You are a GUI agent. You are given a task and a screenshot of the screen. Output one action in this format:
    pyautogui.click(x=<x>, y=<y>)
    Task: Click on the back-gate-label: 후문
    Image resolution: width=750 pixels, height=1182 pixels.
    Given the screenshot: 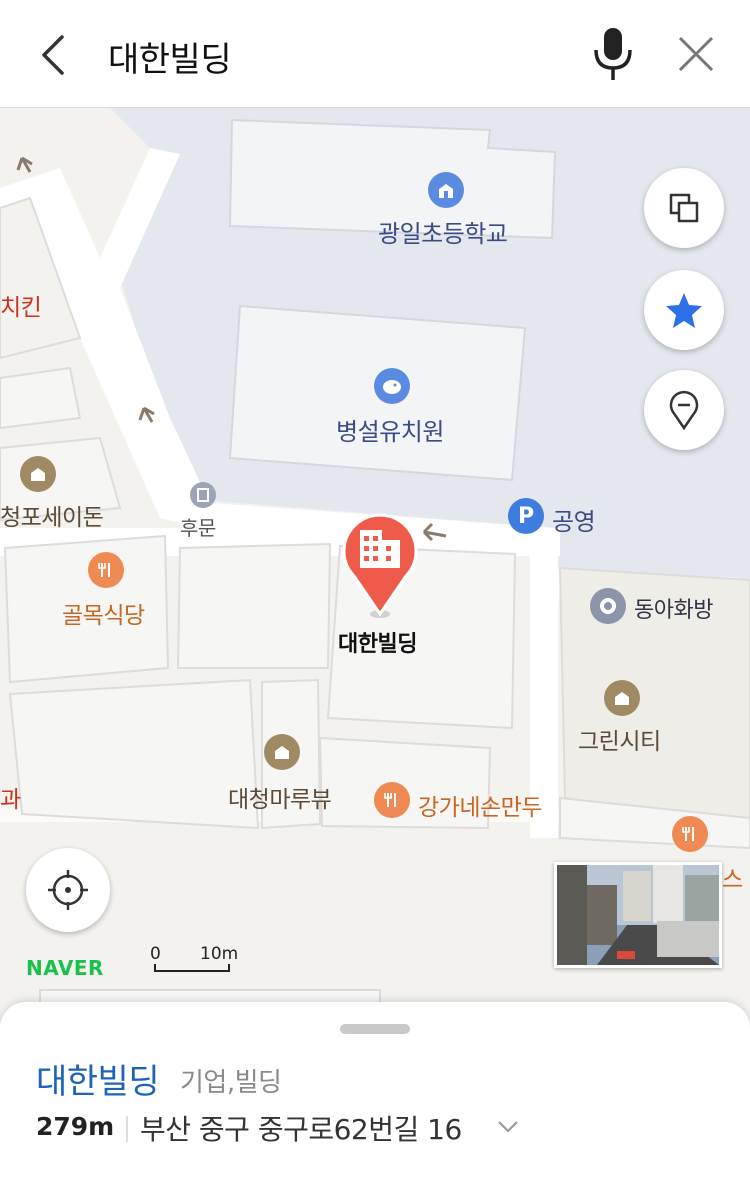 What is the action you would take?
    pyautogui.click(x=198, y=526)
    